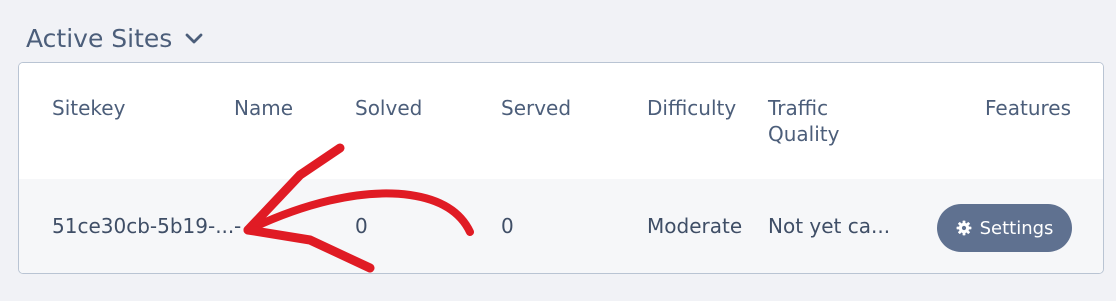 The width and height of the screenshot is (1116, 301). What do you see at coordinates (798, 108) in the screenshot?
I see `column-header-traffic-quality-line1: Traffic` at bounding box center [798, 108].